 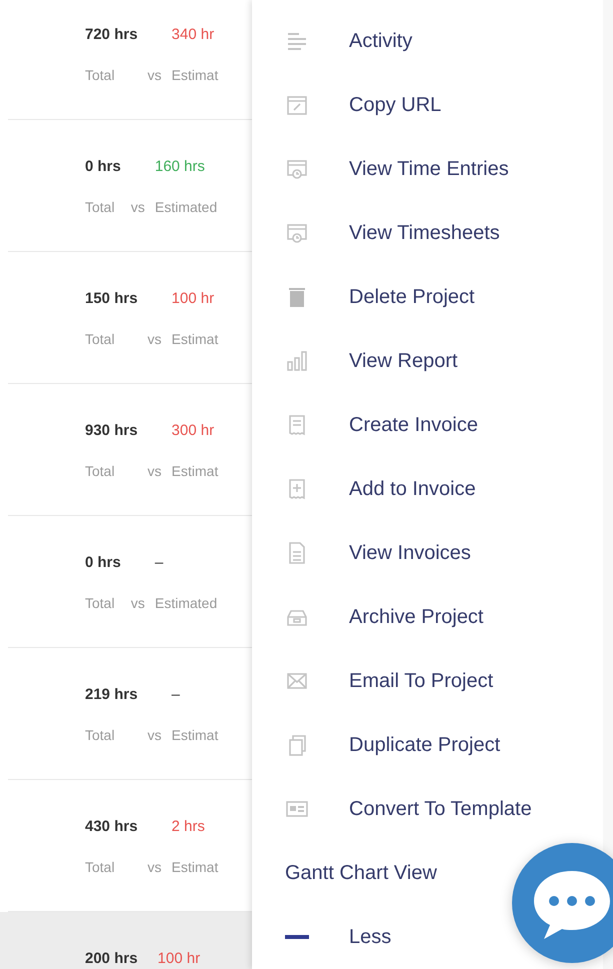 I want to click on less-toggle: Less, so click(x=370, y=937).